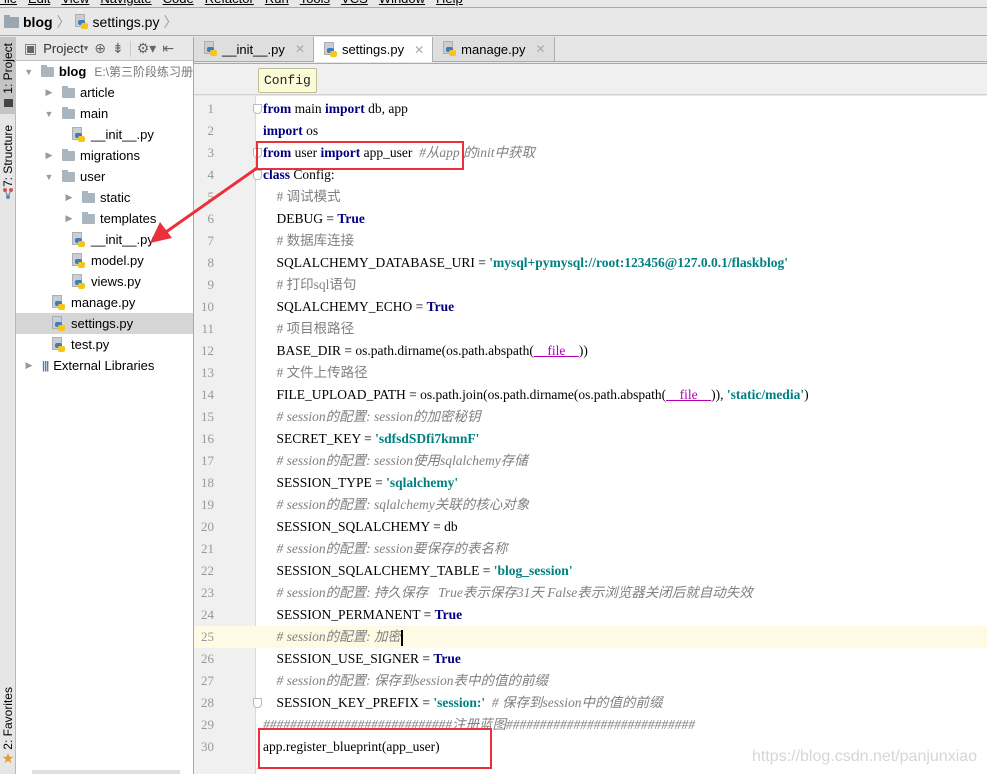 This screenshot has height=774, width=987. Describe the element at coordinates (299, 175) in the screenshot. I see `code-text: class Config:` at that location.